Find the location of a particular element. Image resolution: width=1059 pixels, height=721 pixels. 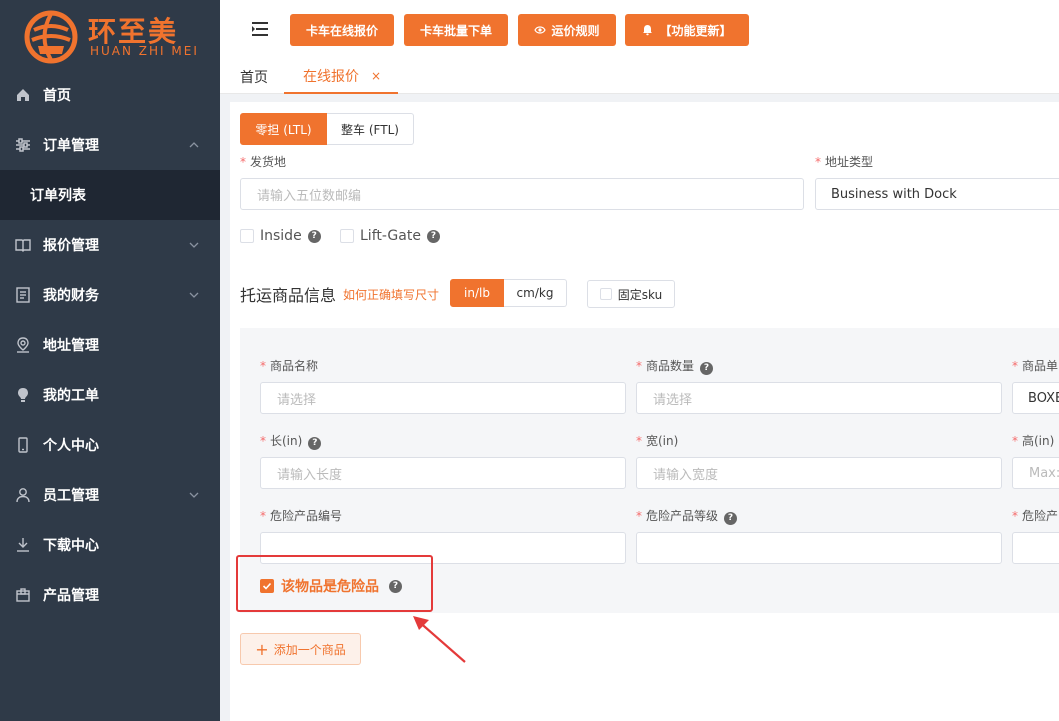

liftgate-checkbox: Lift-Gate ? is located at coordinates (390, 236).